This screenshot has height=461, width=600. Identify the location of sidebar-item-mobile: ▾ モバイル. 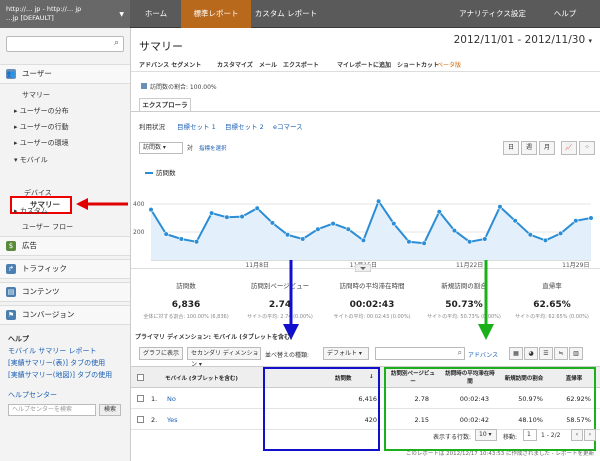
(31, 160).